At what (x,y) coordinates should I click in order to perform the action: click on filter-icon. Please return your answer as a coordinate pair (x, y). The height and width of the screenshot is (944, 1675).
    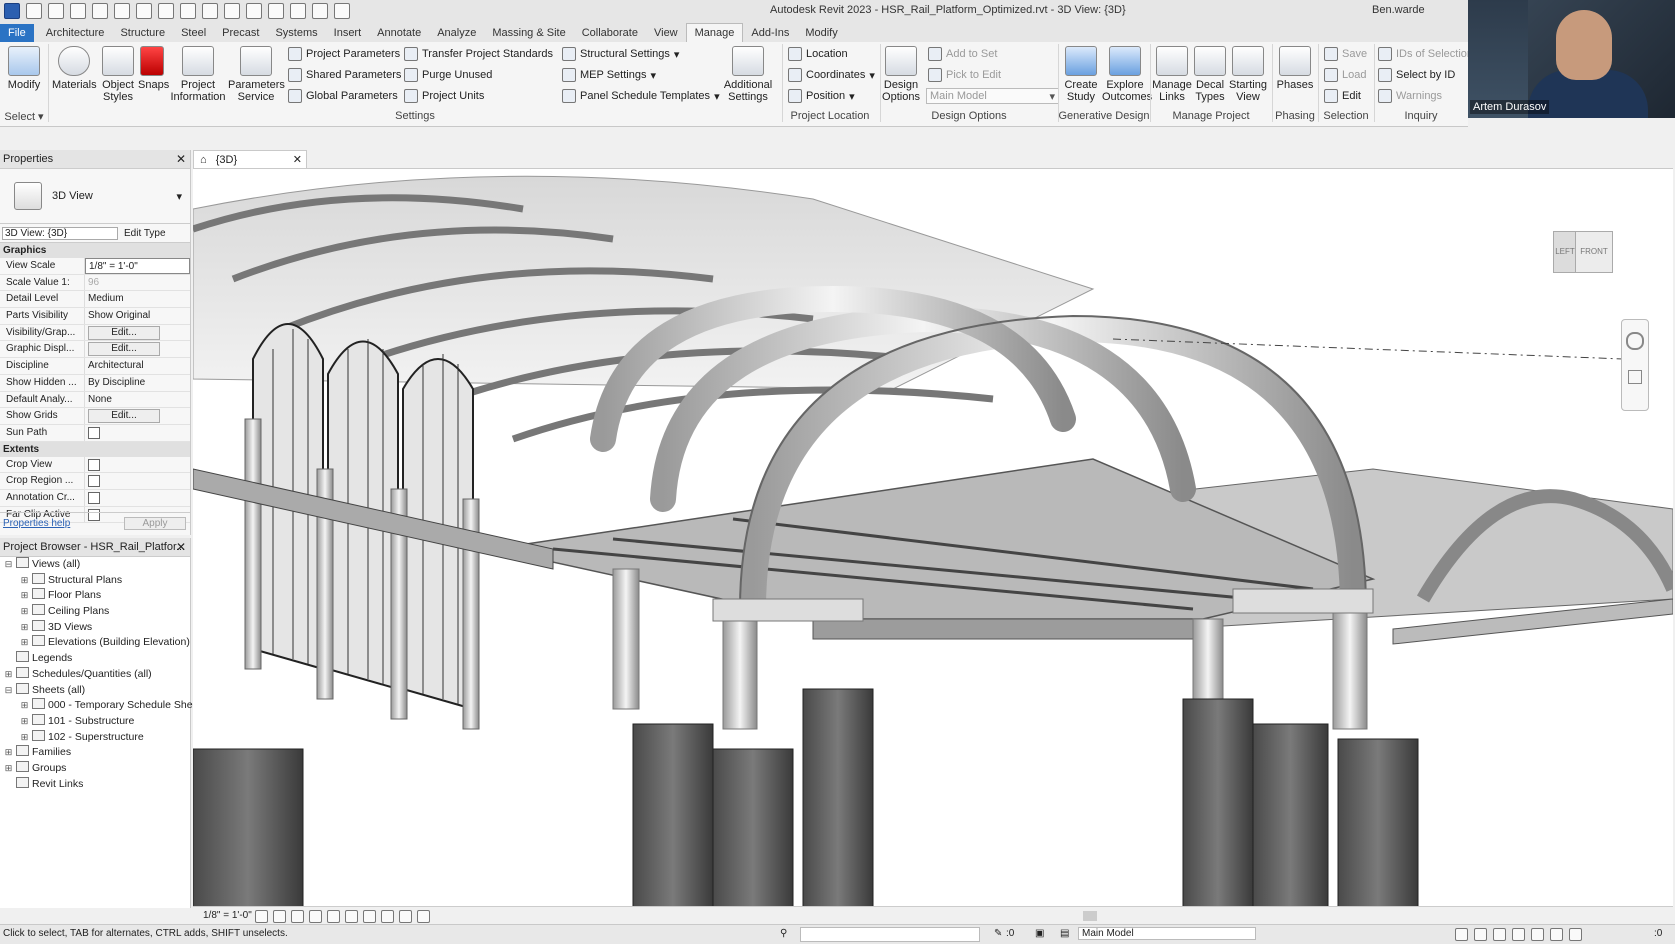
    Looking at the image, I should click on (1575, 934).